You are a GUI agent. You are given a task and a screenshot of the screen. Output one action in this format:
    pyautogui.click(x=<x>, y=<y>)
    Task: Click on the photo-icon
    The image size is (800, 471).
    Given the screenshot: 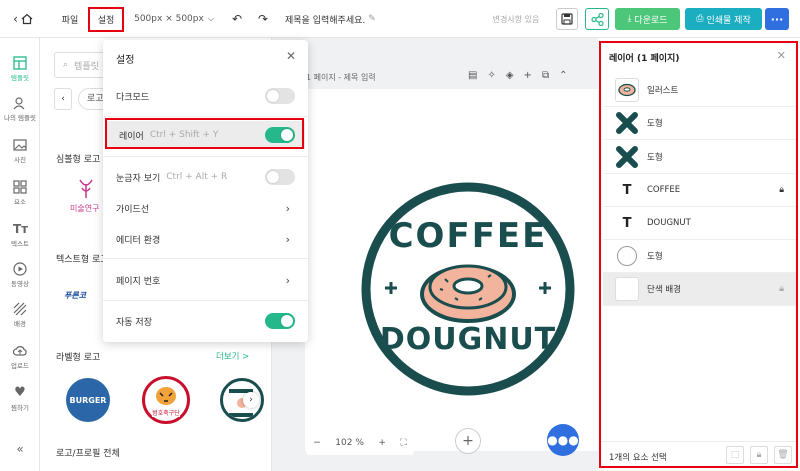 What is the action you would take?
    pyautogui.click(x=20, y=145)
    